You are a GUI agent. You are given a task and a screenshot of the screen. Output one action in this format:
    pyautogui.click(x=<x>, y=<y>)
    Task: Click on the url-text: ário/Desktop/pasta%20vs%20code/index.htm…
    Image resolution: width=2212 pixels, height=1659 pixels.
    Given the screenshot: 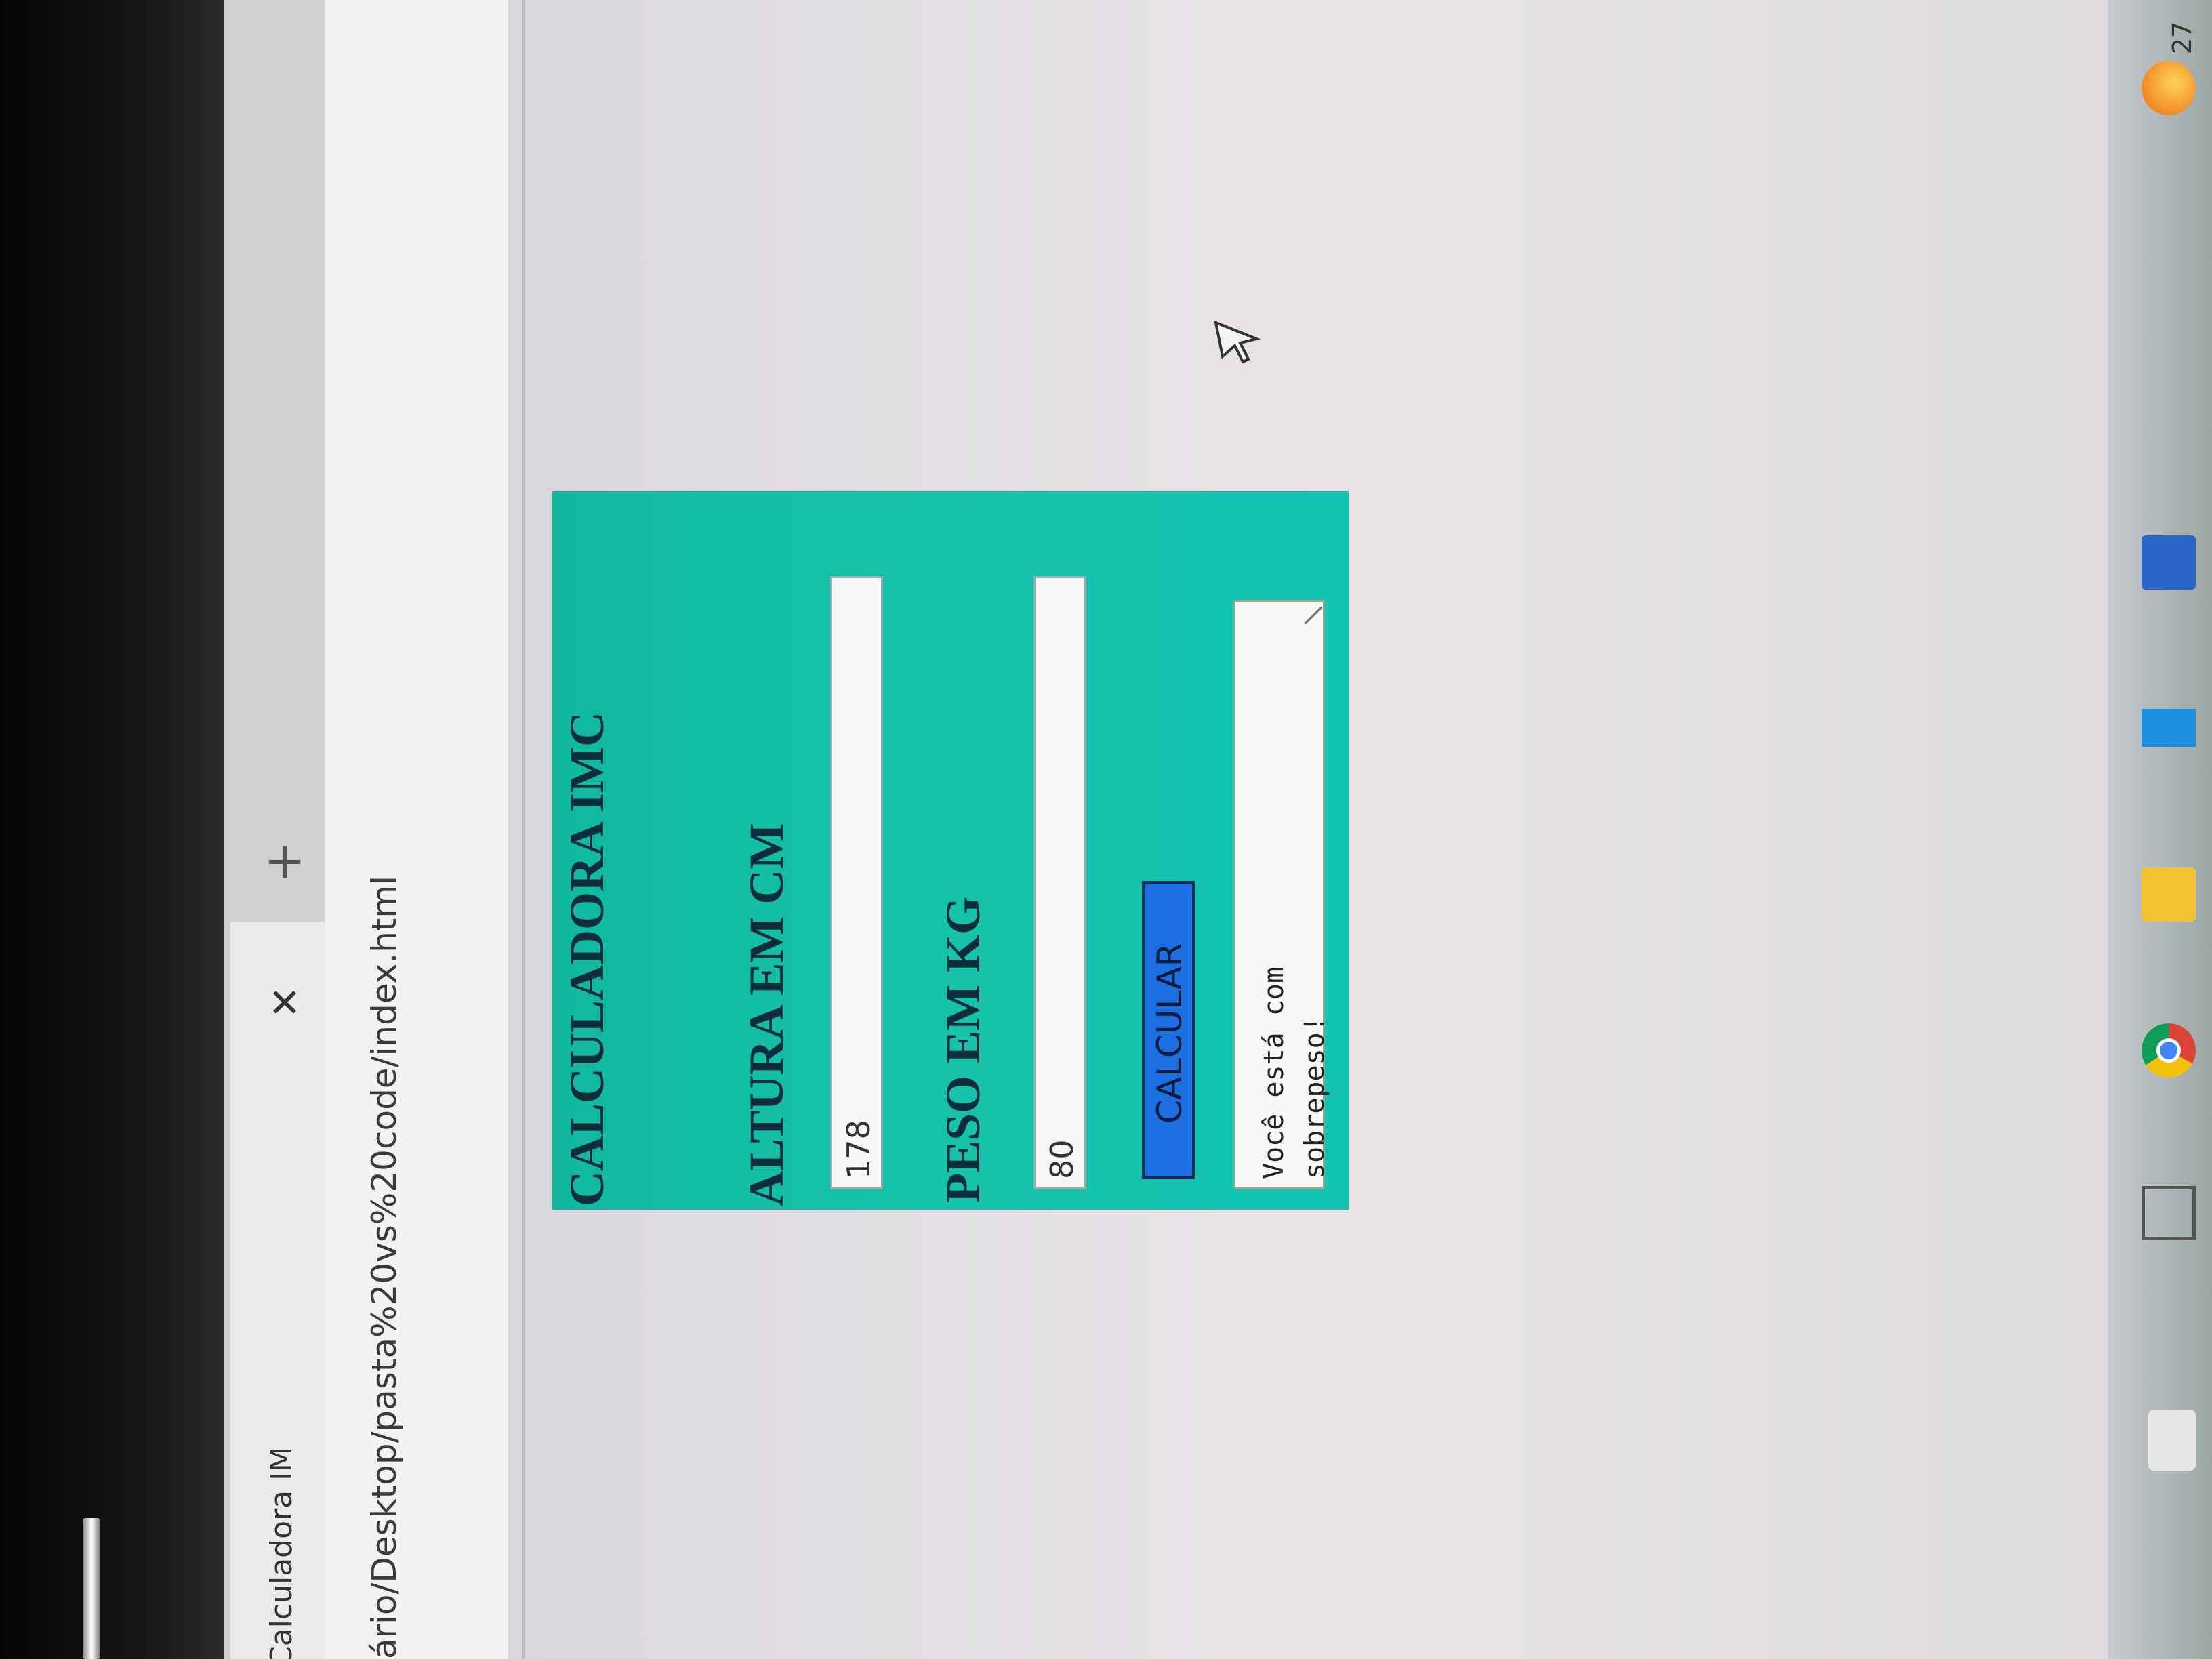 What is the action you would take?
    pyautogui.click(x=385, y=1267)
    